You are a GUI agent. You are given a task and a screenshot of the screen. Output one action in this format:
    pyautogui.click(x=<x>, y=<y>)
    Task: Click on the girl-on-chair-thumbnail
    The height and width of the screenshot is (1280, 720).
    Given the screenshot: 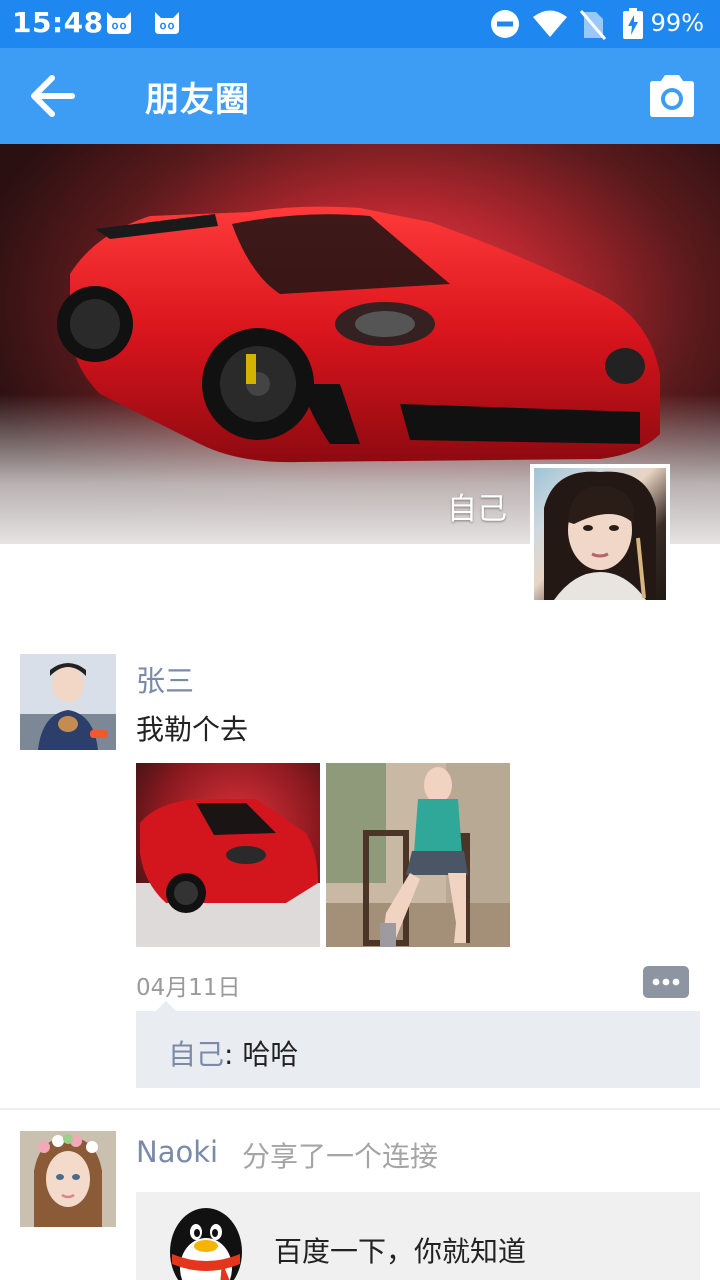 What is the action you would take?
    pyautogui.click(x=418, y=855)
    